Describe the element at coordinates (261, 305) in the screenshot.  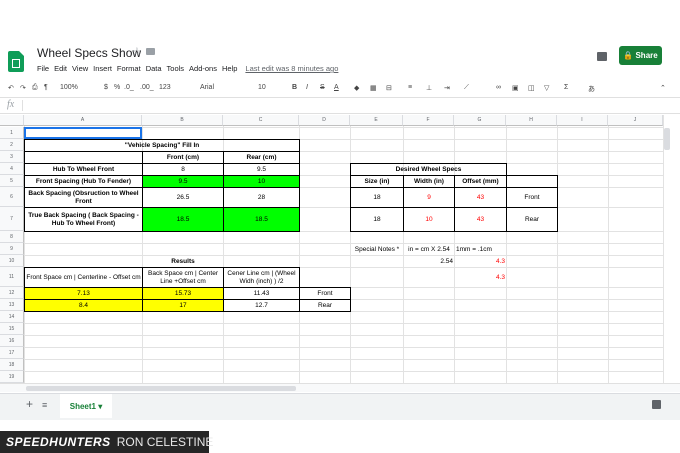
I see `cell: 12.7` at that location.